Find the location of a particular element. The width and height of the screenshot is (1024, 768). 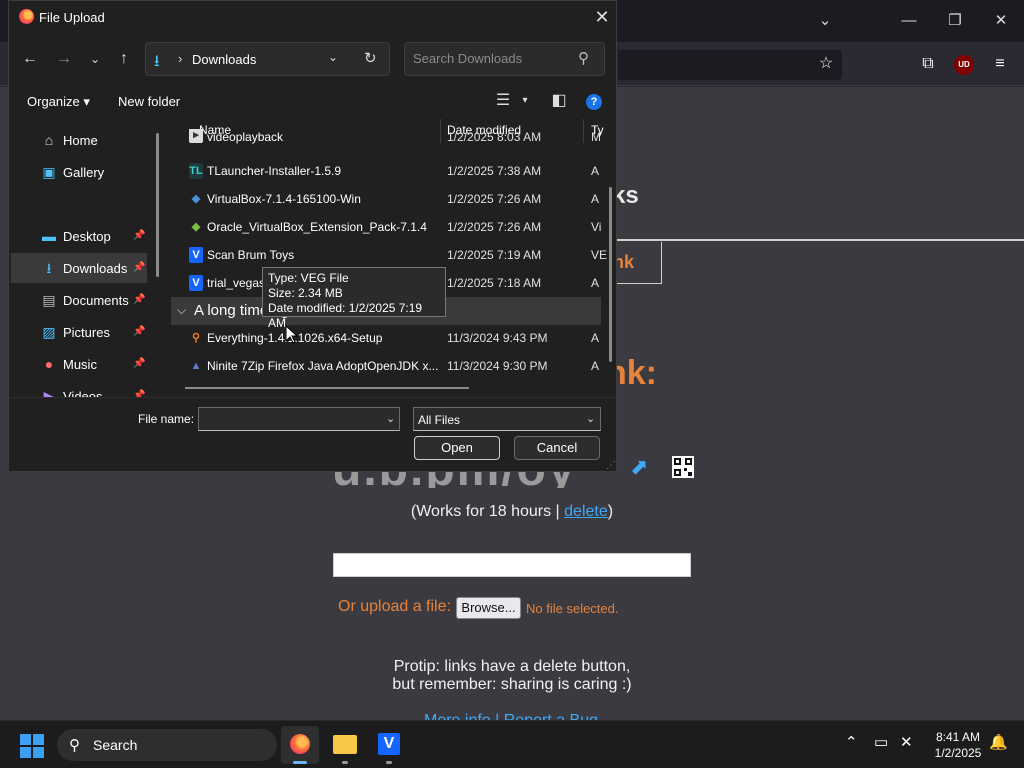

network-icon: ▭ is located at coordinates (881, 742).